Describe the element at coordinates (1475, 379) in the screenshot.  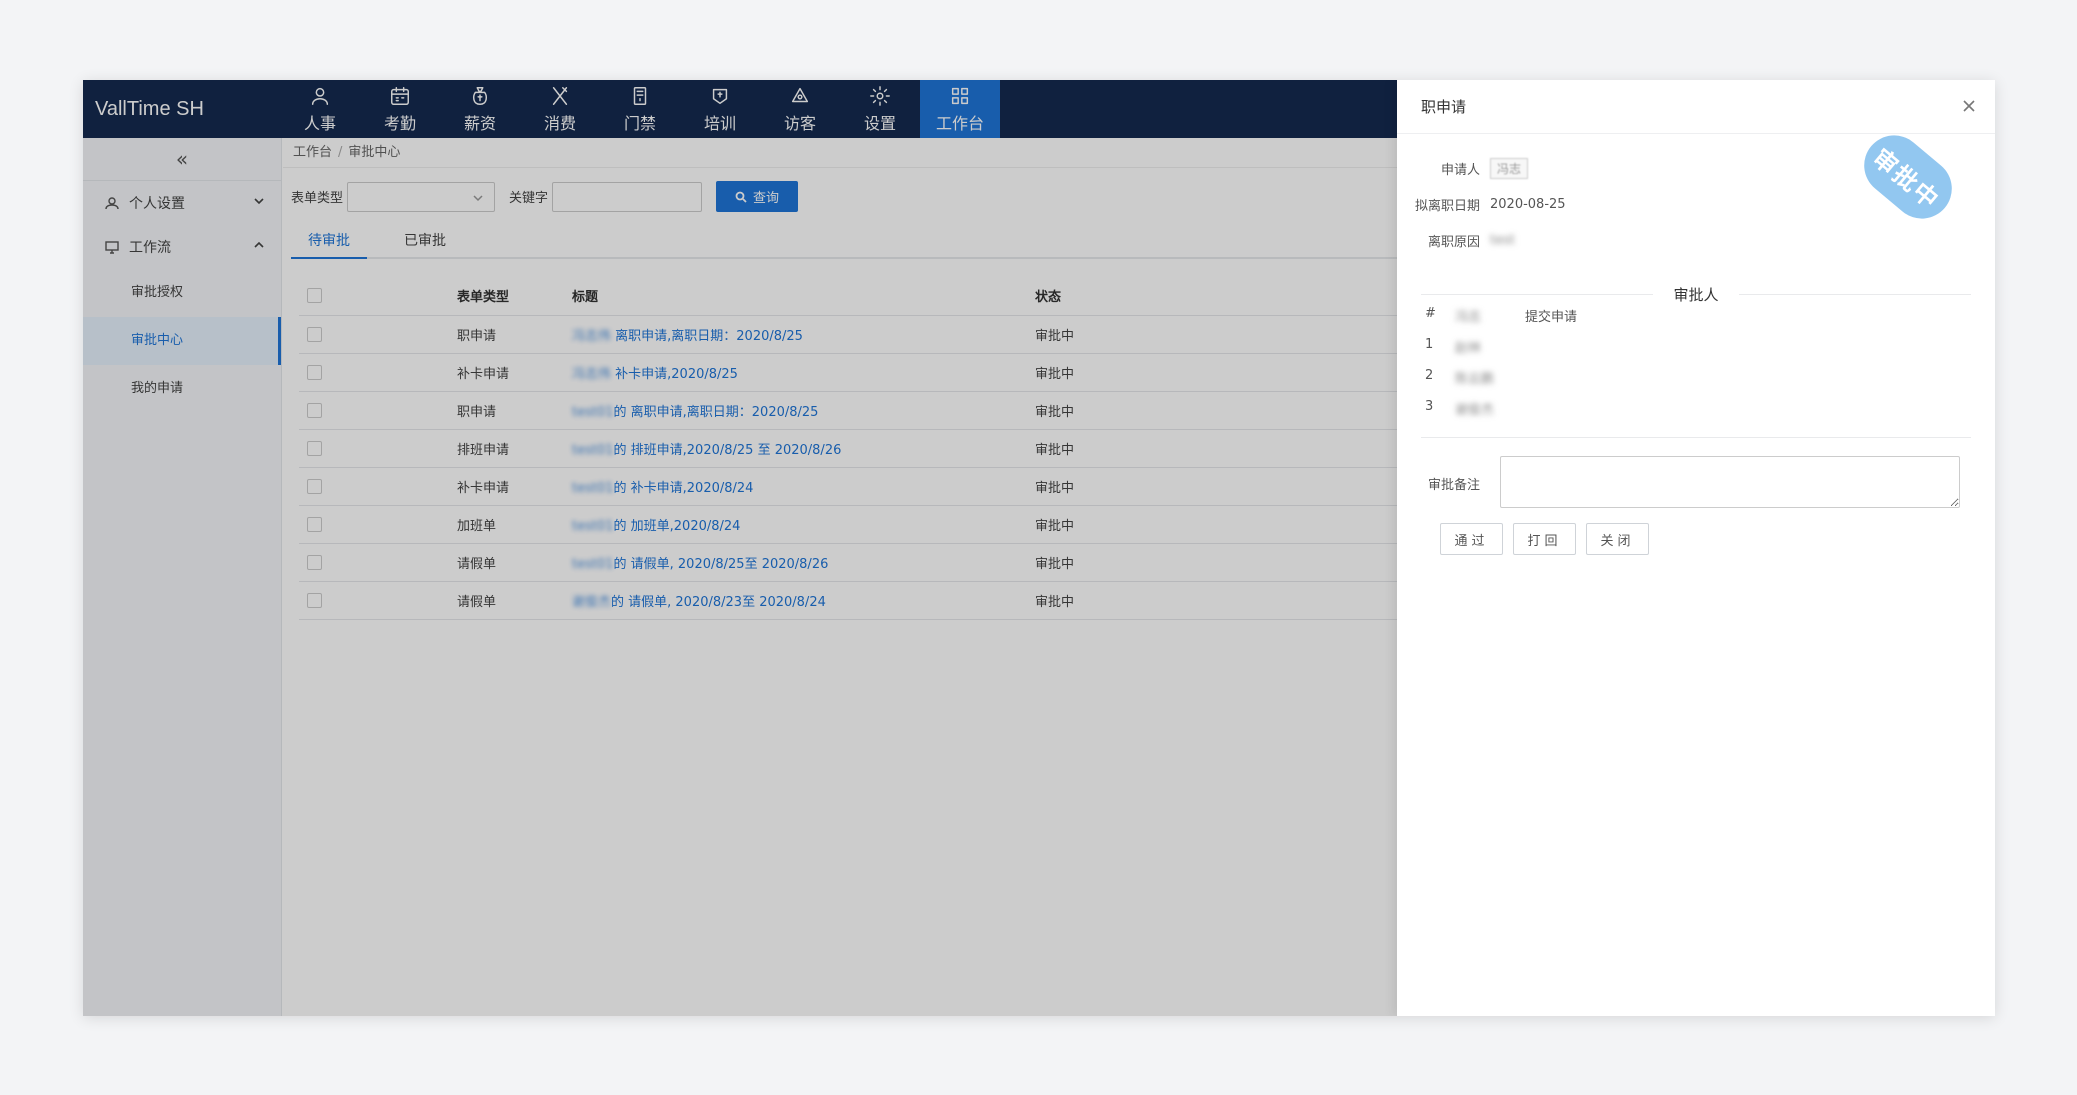
I see `approver-name: 陈云鹏` at that location.